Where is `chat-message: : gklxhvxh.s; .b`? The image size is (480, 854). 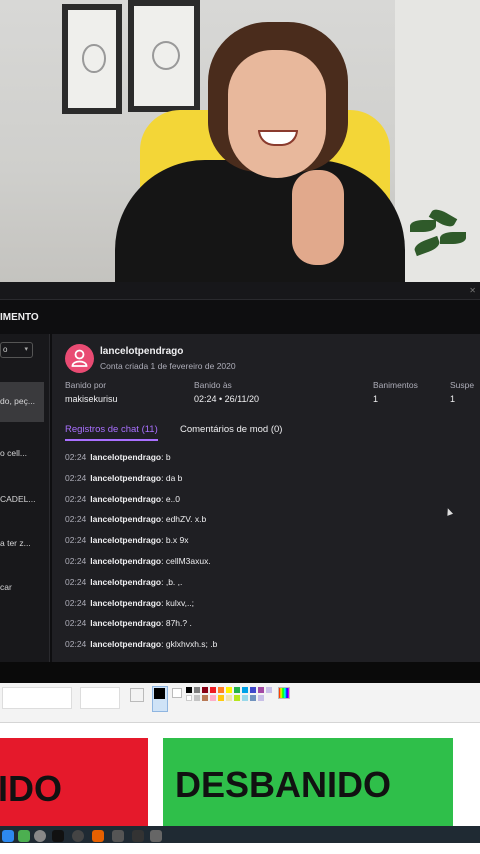 chat-message: : gklxhvxh.s; .b is located at coordinates (189, 644).